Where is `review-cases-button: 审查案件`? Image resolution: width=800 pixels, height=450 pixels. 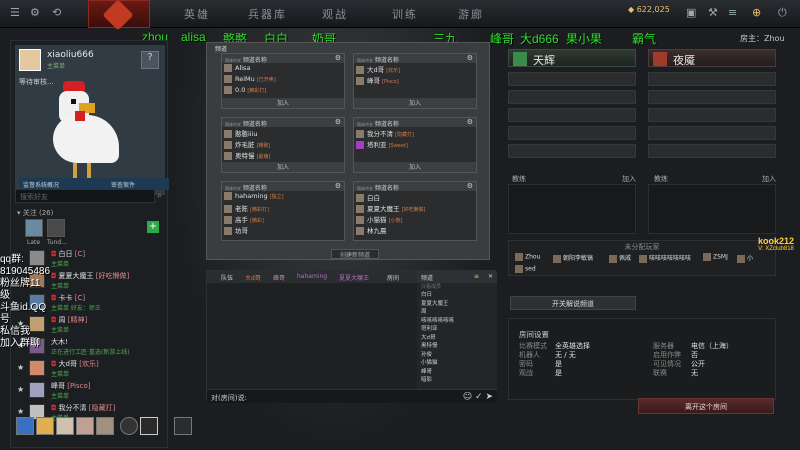 review-cases-button: 审查案件 is located at coordinates (123, 184).